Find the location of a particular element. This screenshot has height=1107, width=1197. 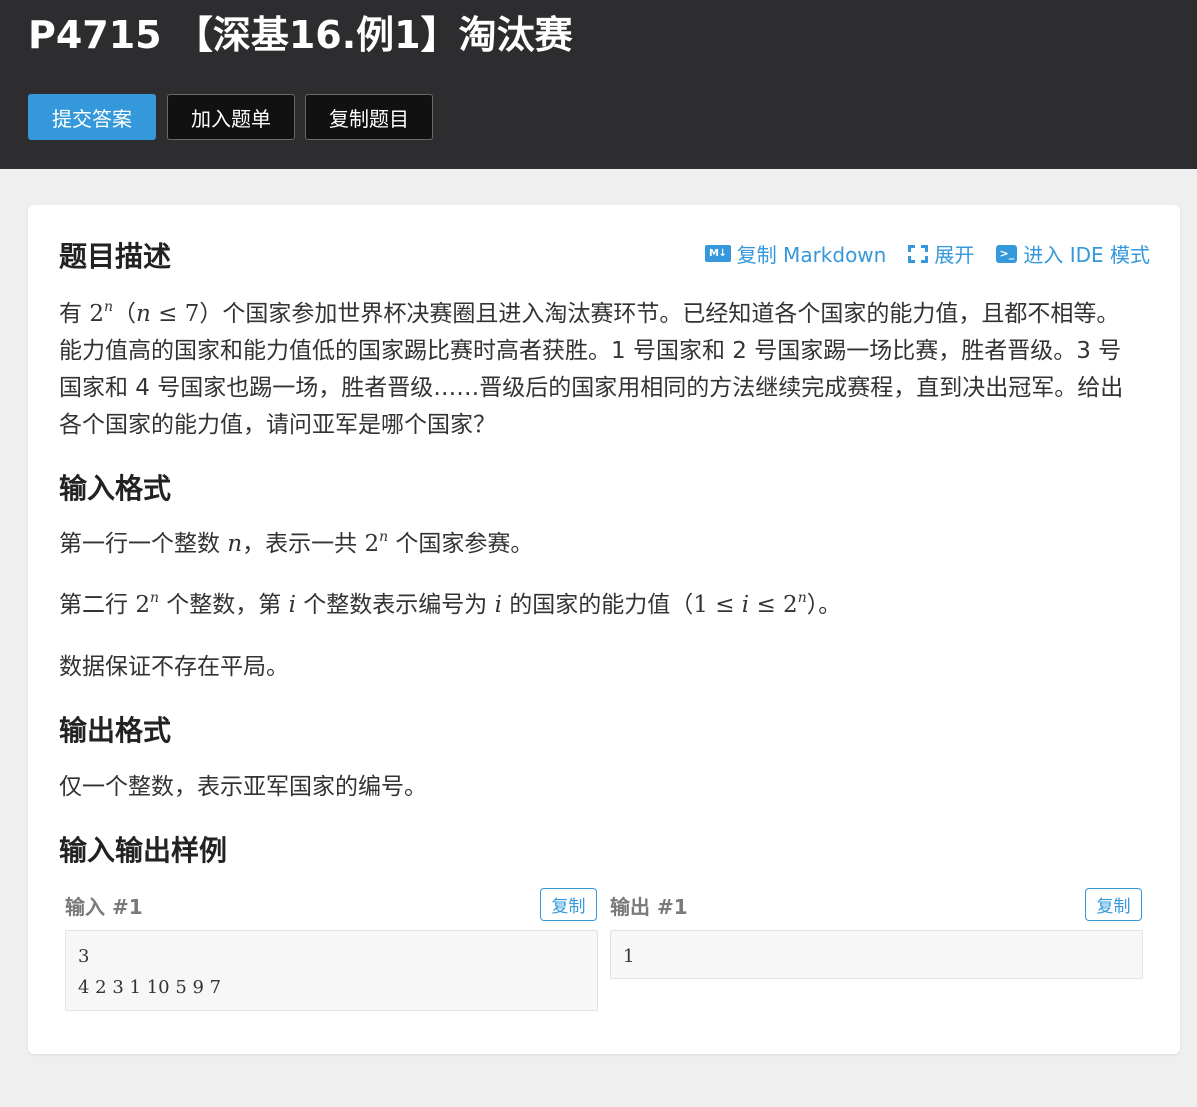

sample-input-label: 输入 #1 is located at coordinates (104, 907).